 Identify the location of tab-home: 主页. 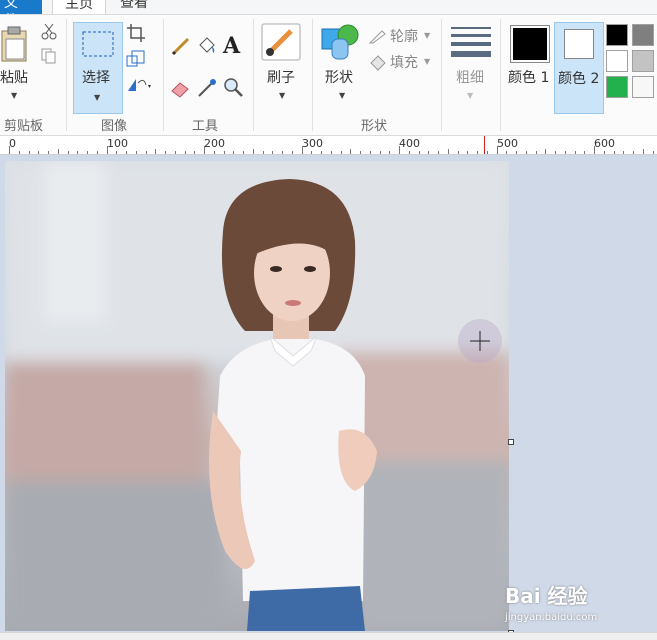
(79, 7).